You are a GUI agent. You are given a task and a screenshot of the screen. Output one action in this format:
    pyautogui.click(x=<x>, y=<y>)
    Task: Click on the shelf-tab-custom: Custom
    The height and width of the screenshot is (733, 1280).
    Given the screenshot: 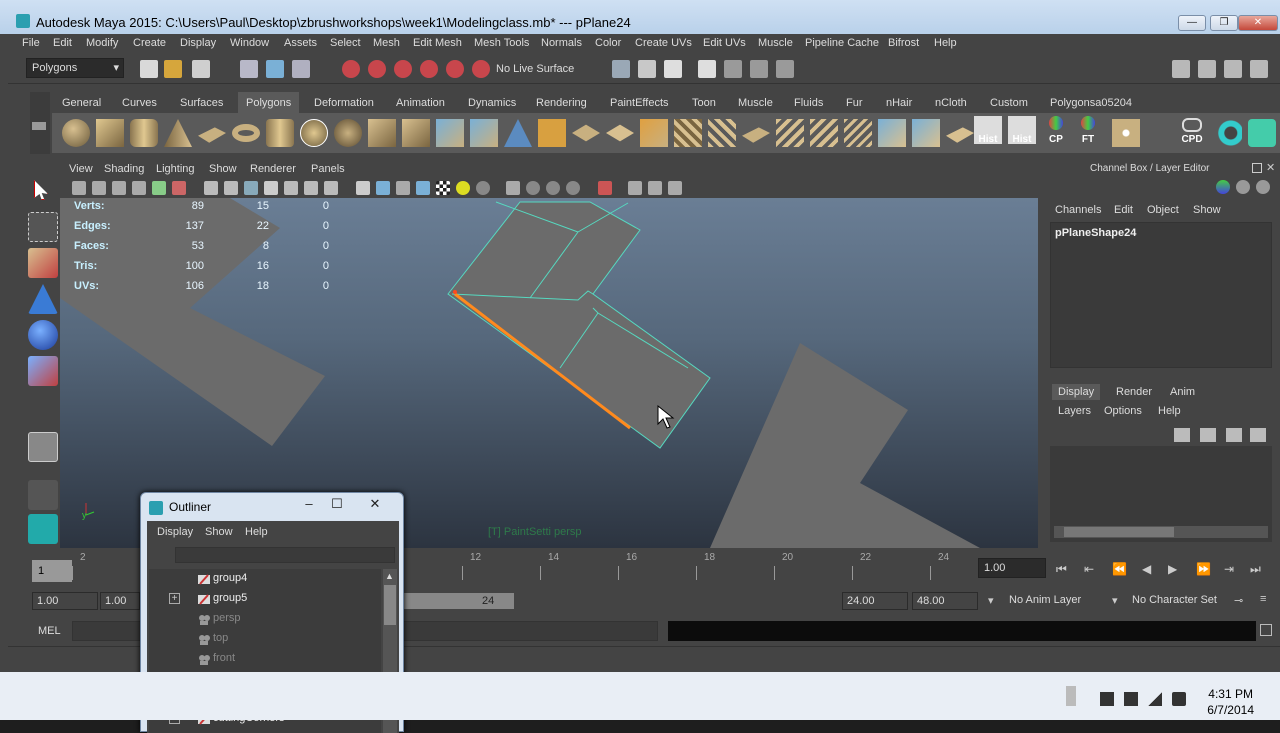 What is the action you would take?
    pyautogui.click(x=1009, y=103)
    